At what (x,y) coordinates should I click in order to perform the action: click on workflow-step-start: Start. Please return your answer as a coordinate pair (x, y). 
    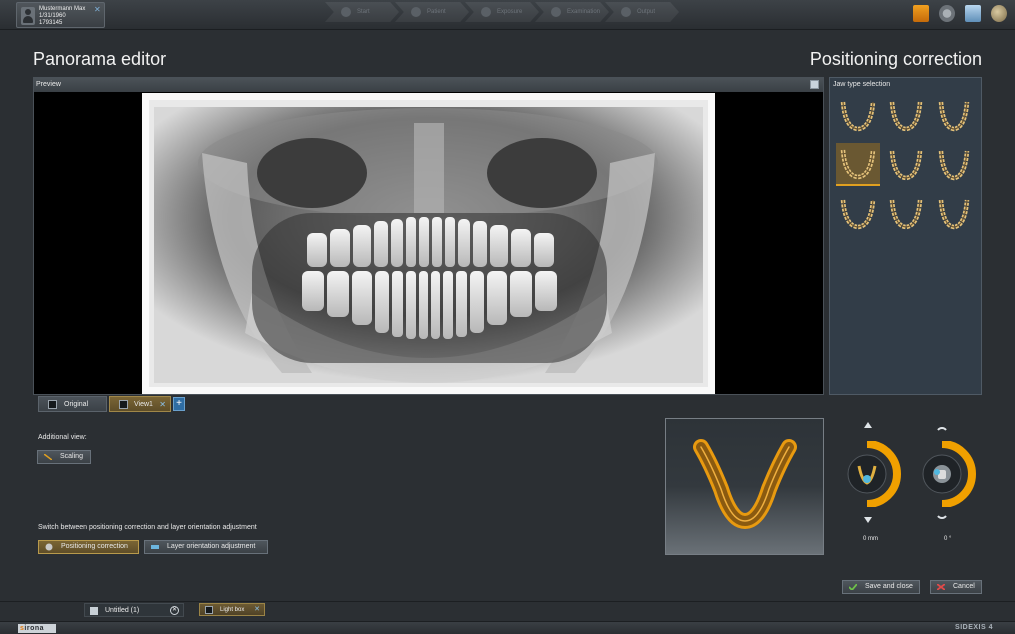
    Looking at the image, I should click on (362, 12).